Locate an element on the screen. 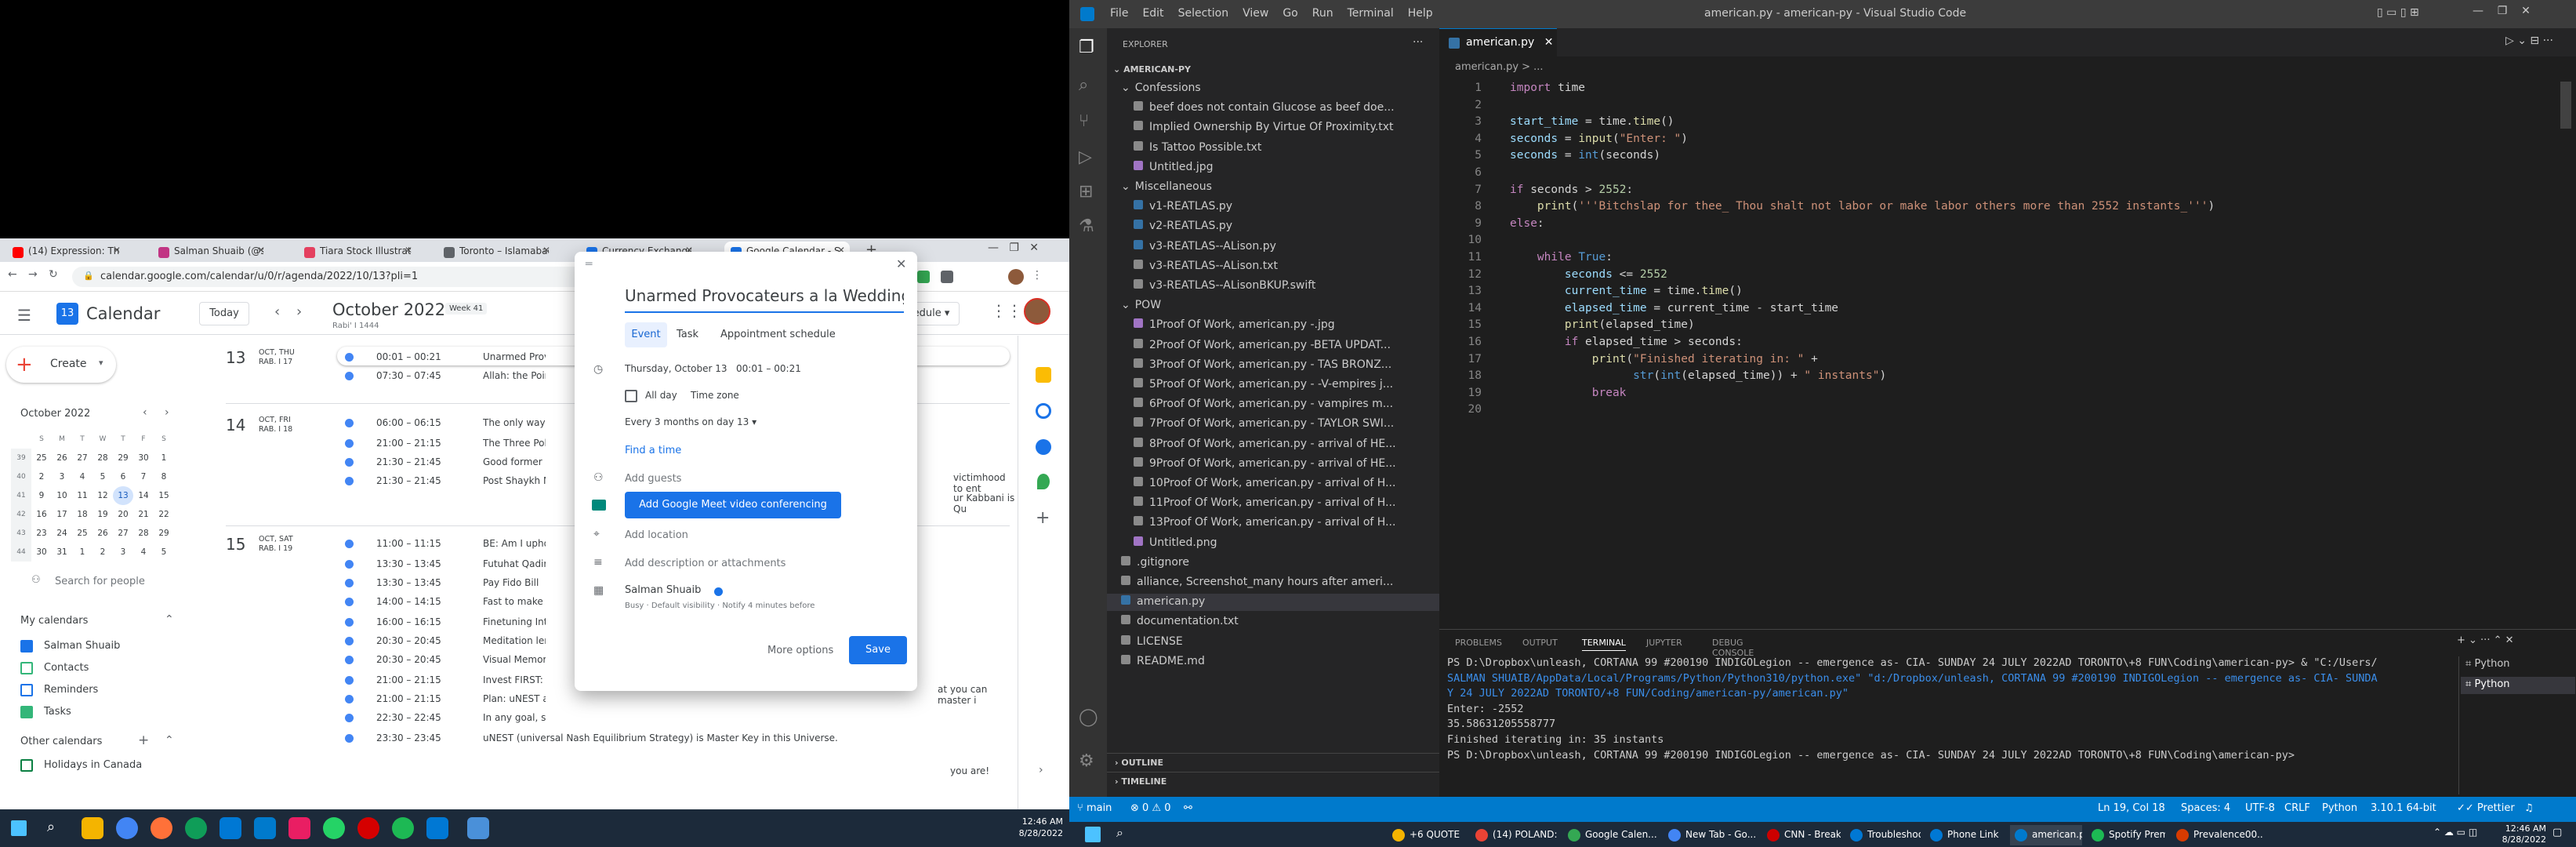  mini-day: 18 is located at coordinates (83, 514).